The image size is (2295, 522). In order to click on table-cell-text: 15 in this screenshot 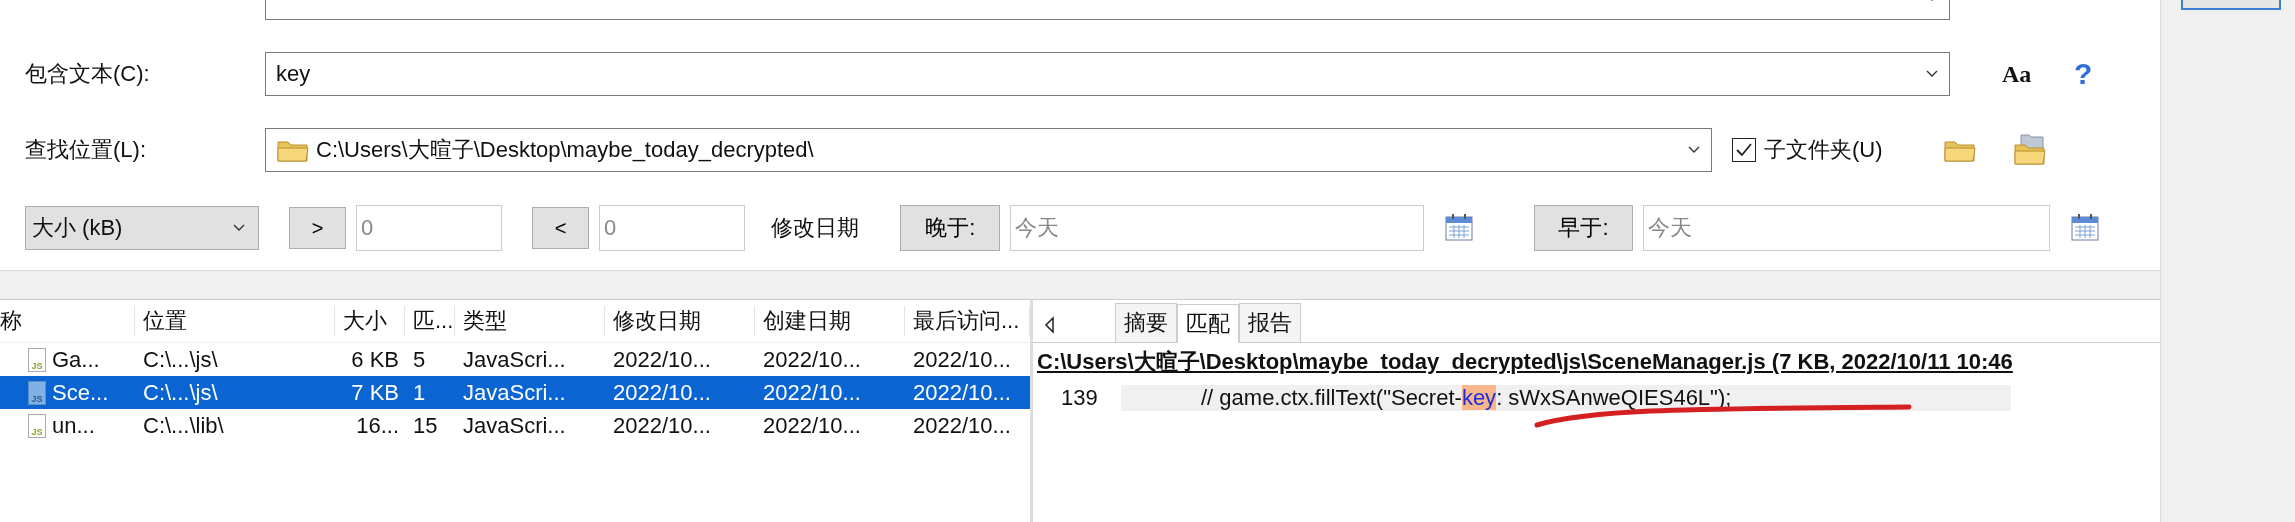, I will do `click(425, 425)`.